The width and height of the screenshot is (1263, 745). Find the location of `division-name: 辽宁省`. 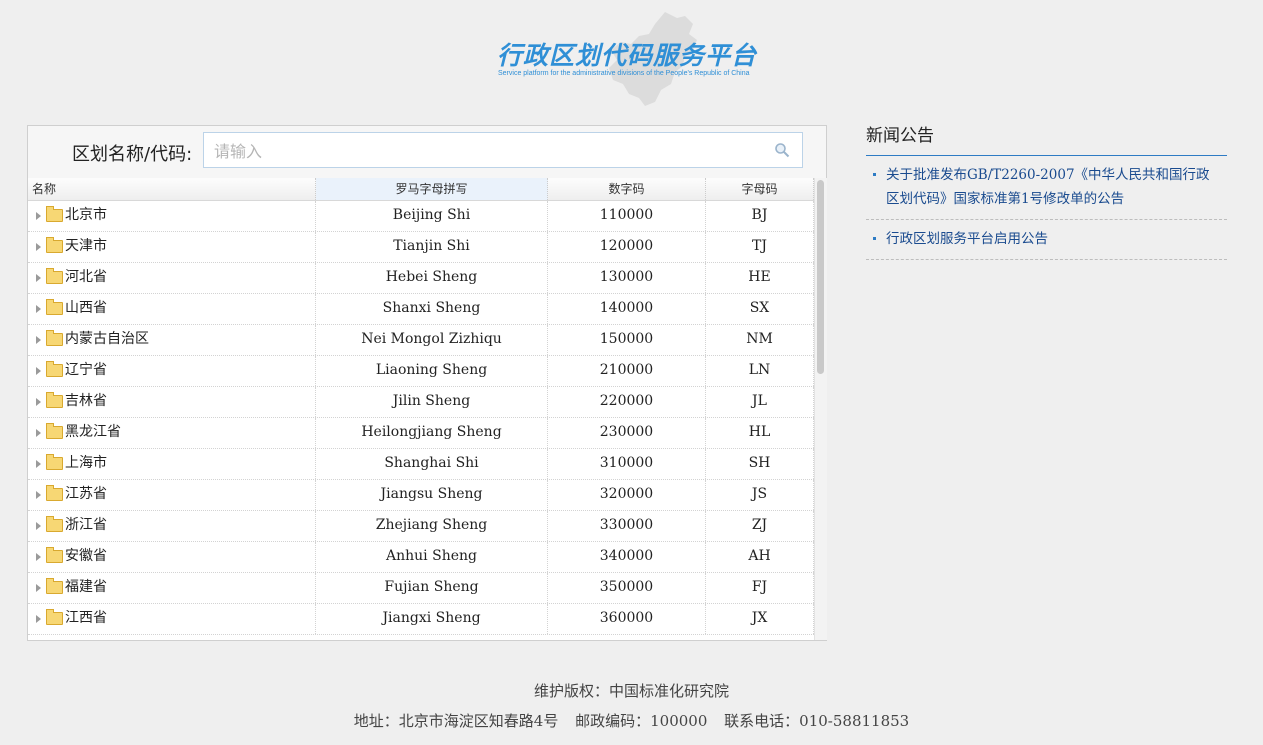

division-name: 辽宁省 is located at coordinates (86, 370).